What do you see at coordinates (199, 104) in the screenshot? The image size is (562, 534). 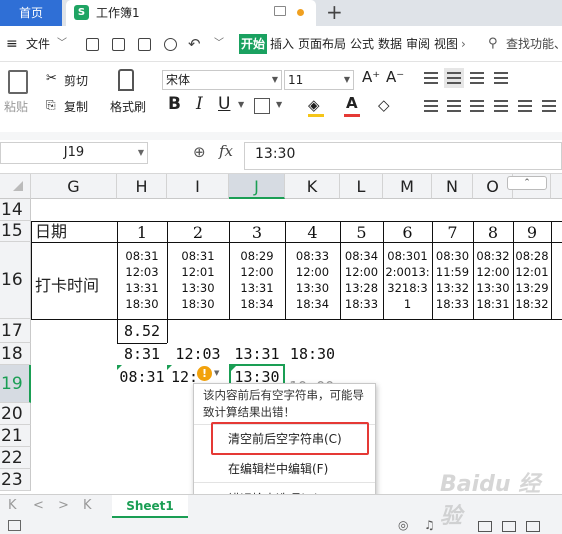 I see `italic-button: I` at bounding box center [199, 104].